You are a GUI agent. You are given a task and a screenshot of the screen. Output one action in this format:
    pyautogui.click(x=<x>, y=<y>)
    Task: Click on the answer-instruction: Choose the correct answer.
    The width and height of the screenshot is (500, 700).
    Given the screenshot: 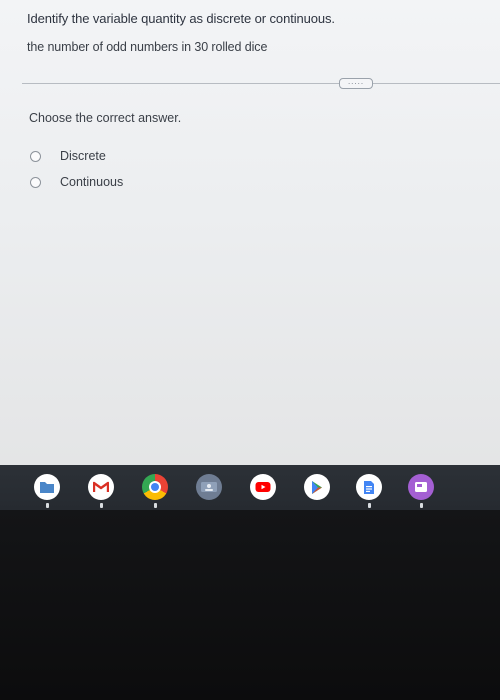 What is the action you would take?
    pyautogui.click(x=105, y=118)
    